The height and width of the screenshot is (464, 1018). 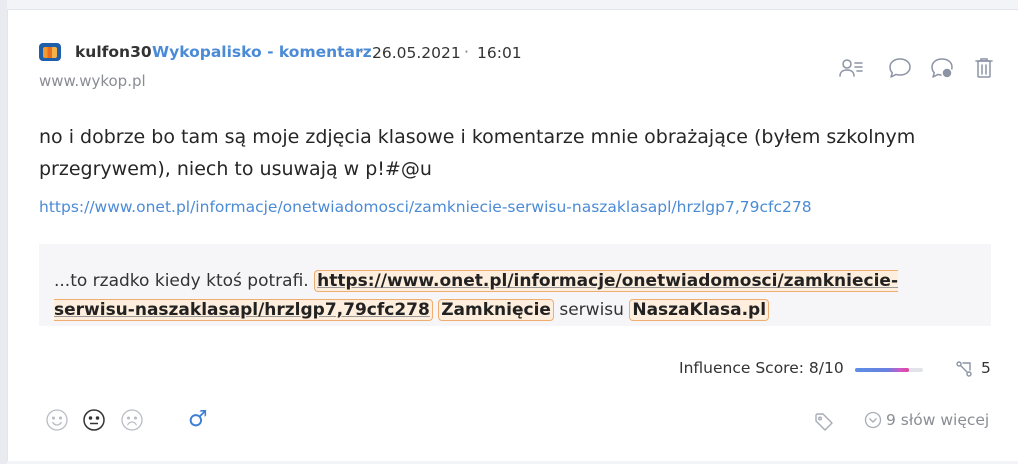 I want to click on keyword-highlight: NaszaKlasa.pl, so click(x=699, y=310).